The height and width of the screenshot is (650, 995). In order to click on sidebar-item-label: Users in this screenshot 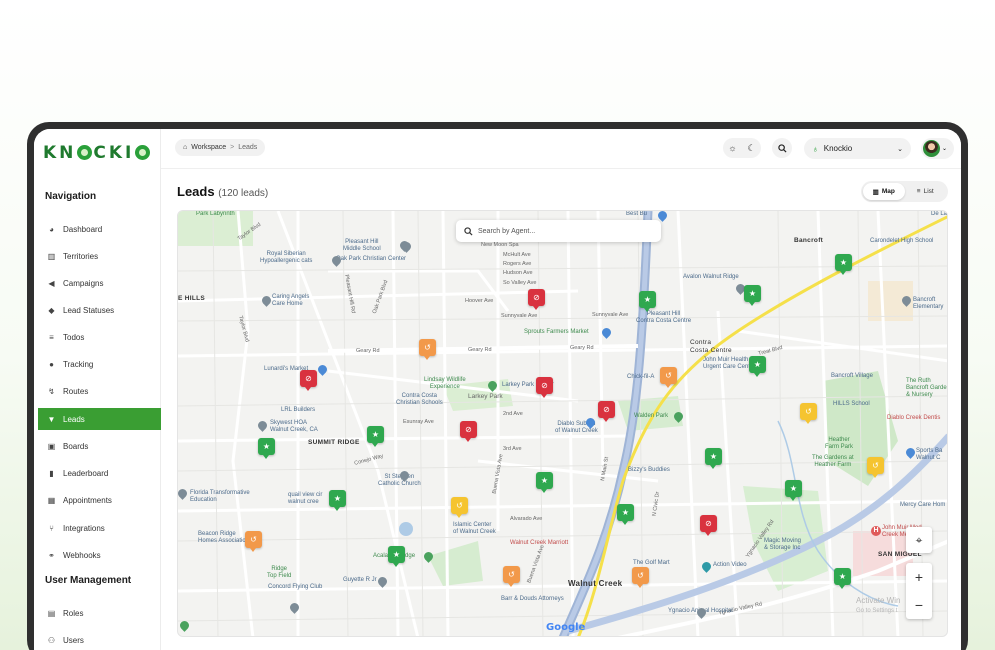, I will do `click(73, 640)`.